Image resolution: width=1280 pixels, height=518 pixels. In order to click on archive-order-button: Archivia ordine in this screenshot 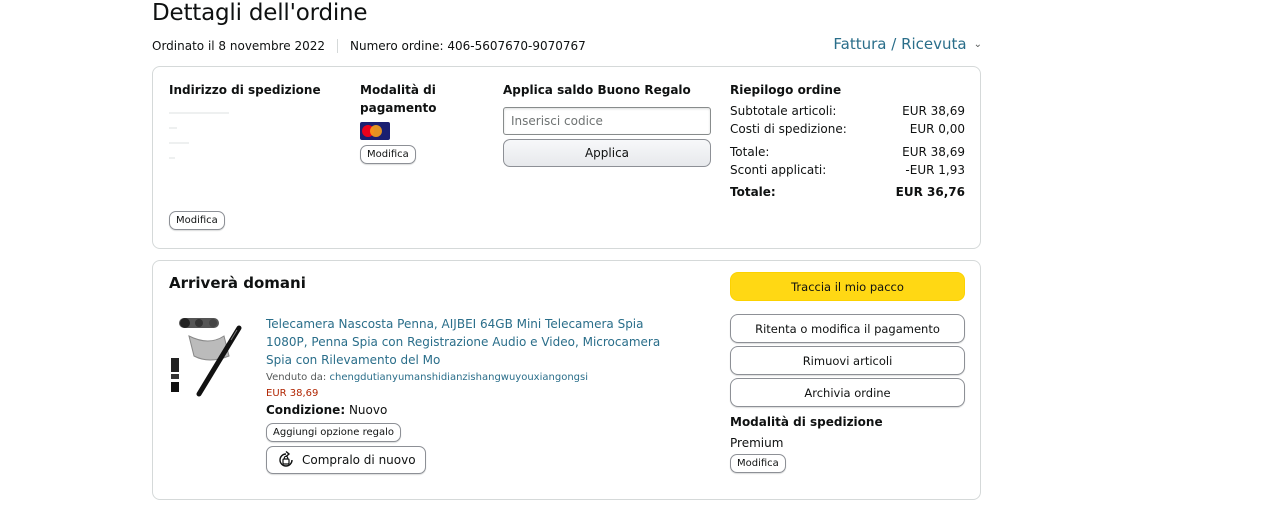, I will do `click(847, 392)`.